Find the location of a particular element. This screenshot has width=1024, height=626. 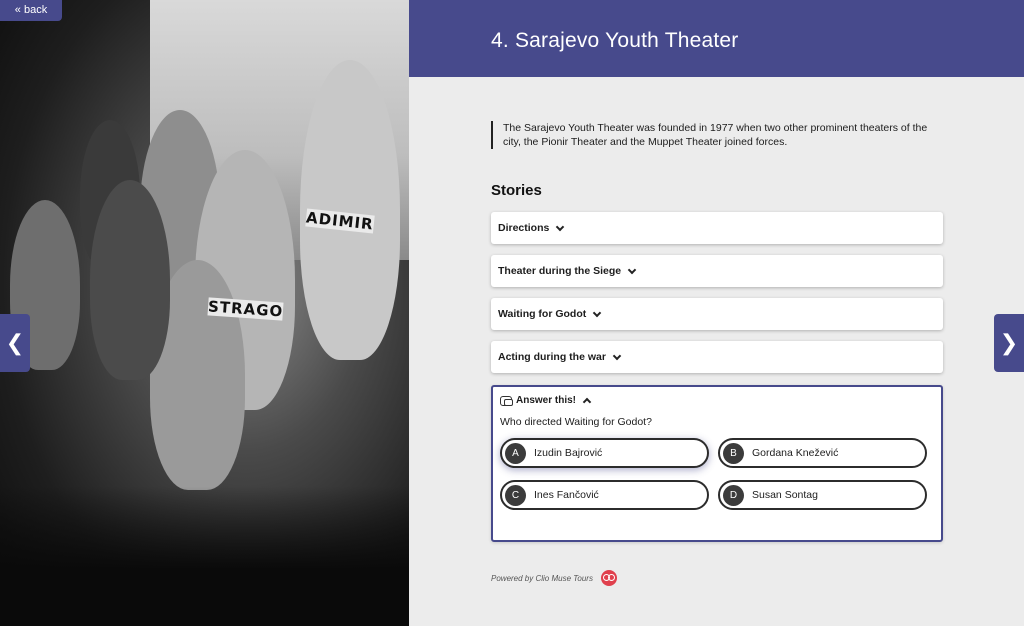

story-item-directions: Directions is located at coordinates (717, 228).